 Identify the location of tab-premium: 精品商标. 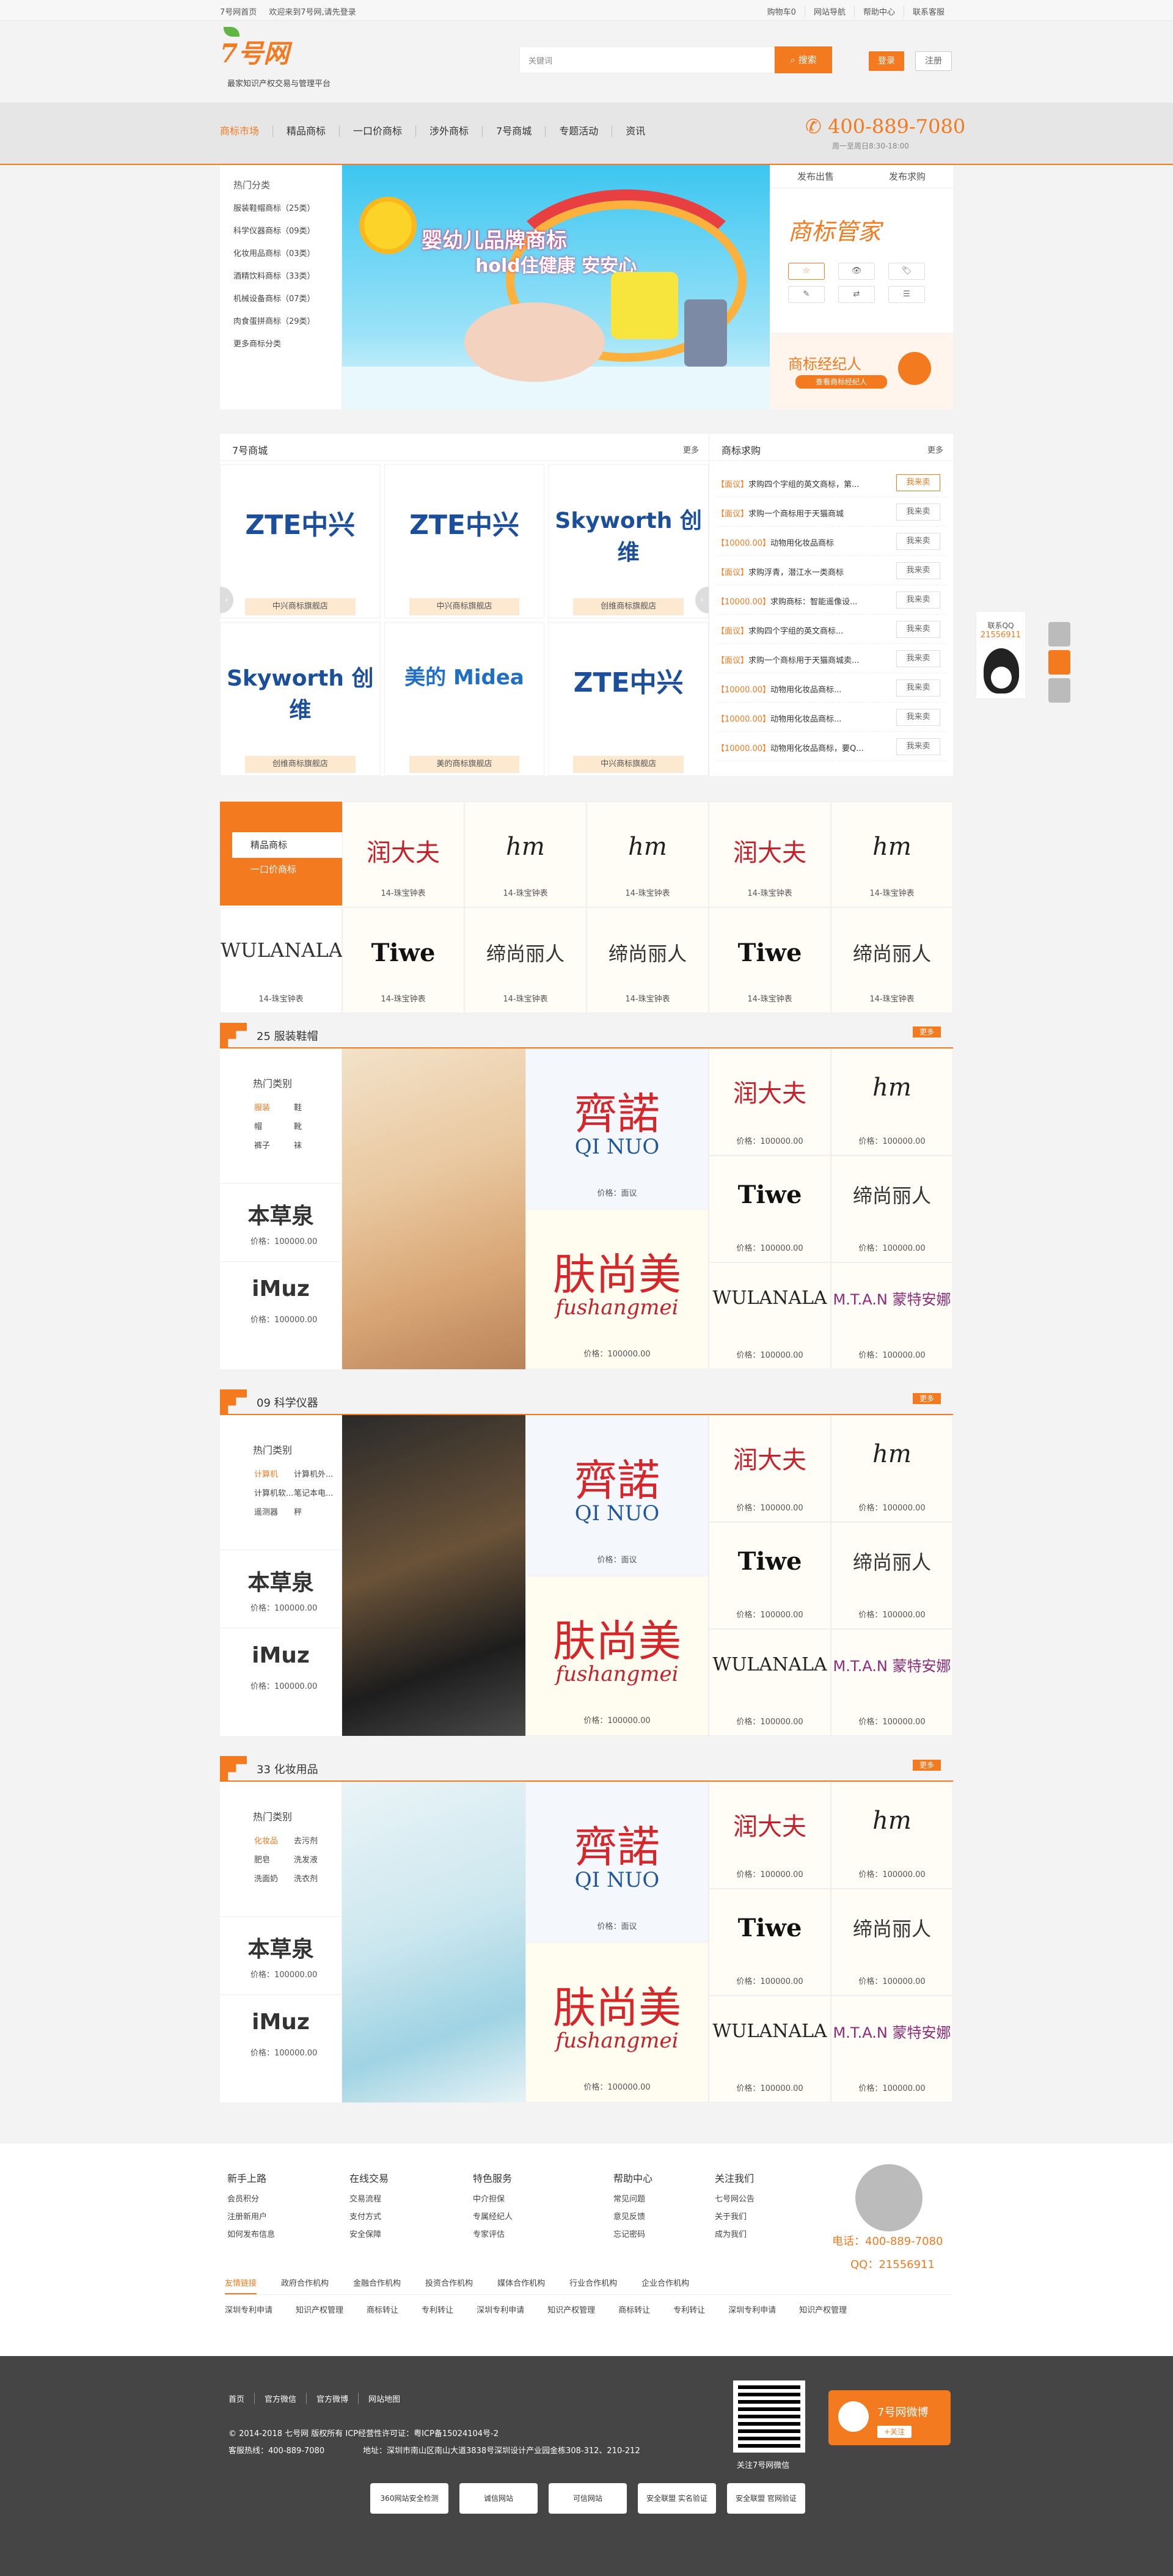
(287, 845).